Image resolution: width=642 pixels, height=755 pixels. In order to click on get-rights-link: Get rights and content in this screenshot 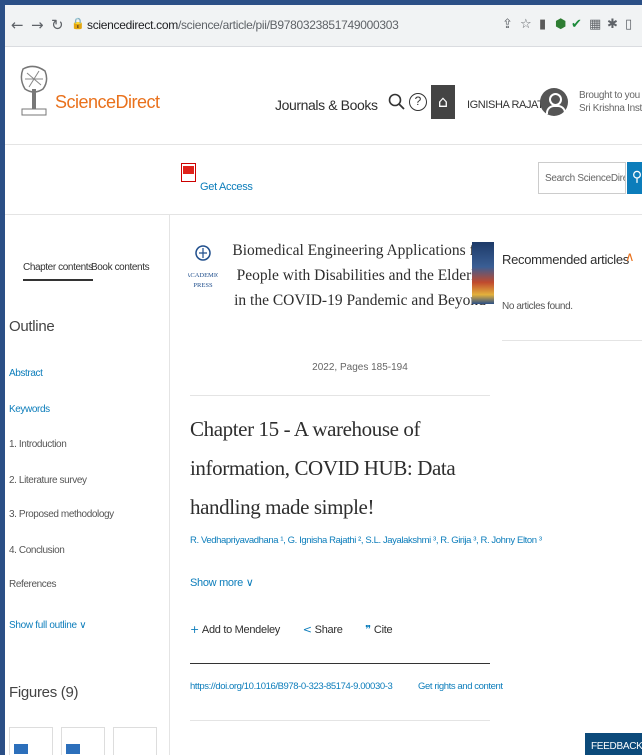, I will do `click(460, 686)`.